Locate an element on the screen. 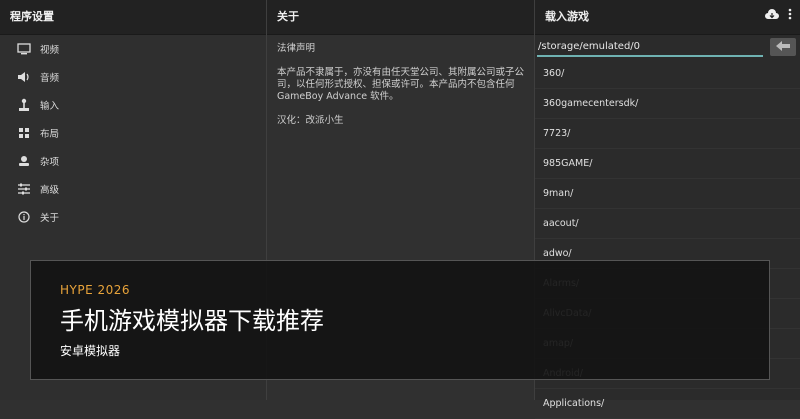  back-button is located at coordinates (783, 47).